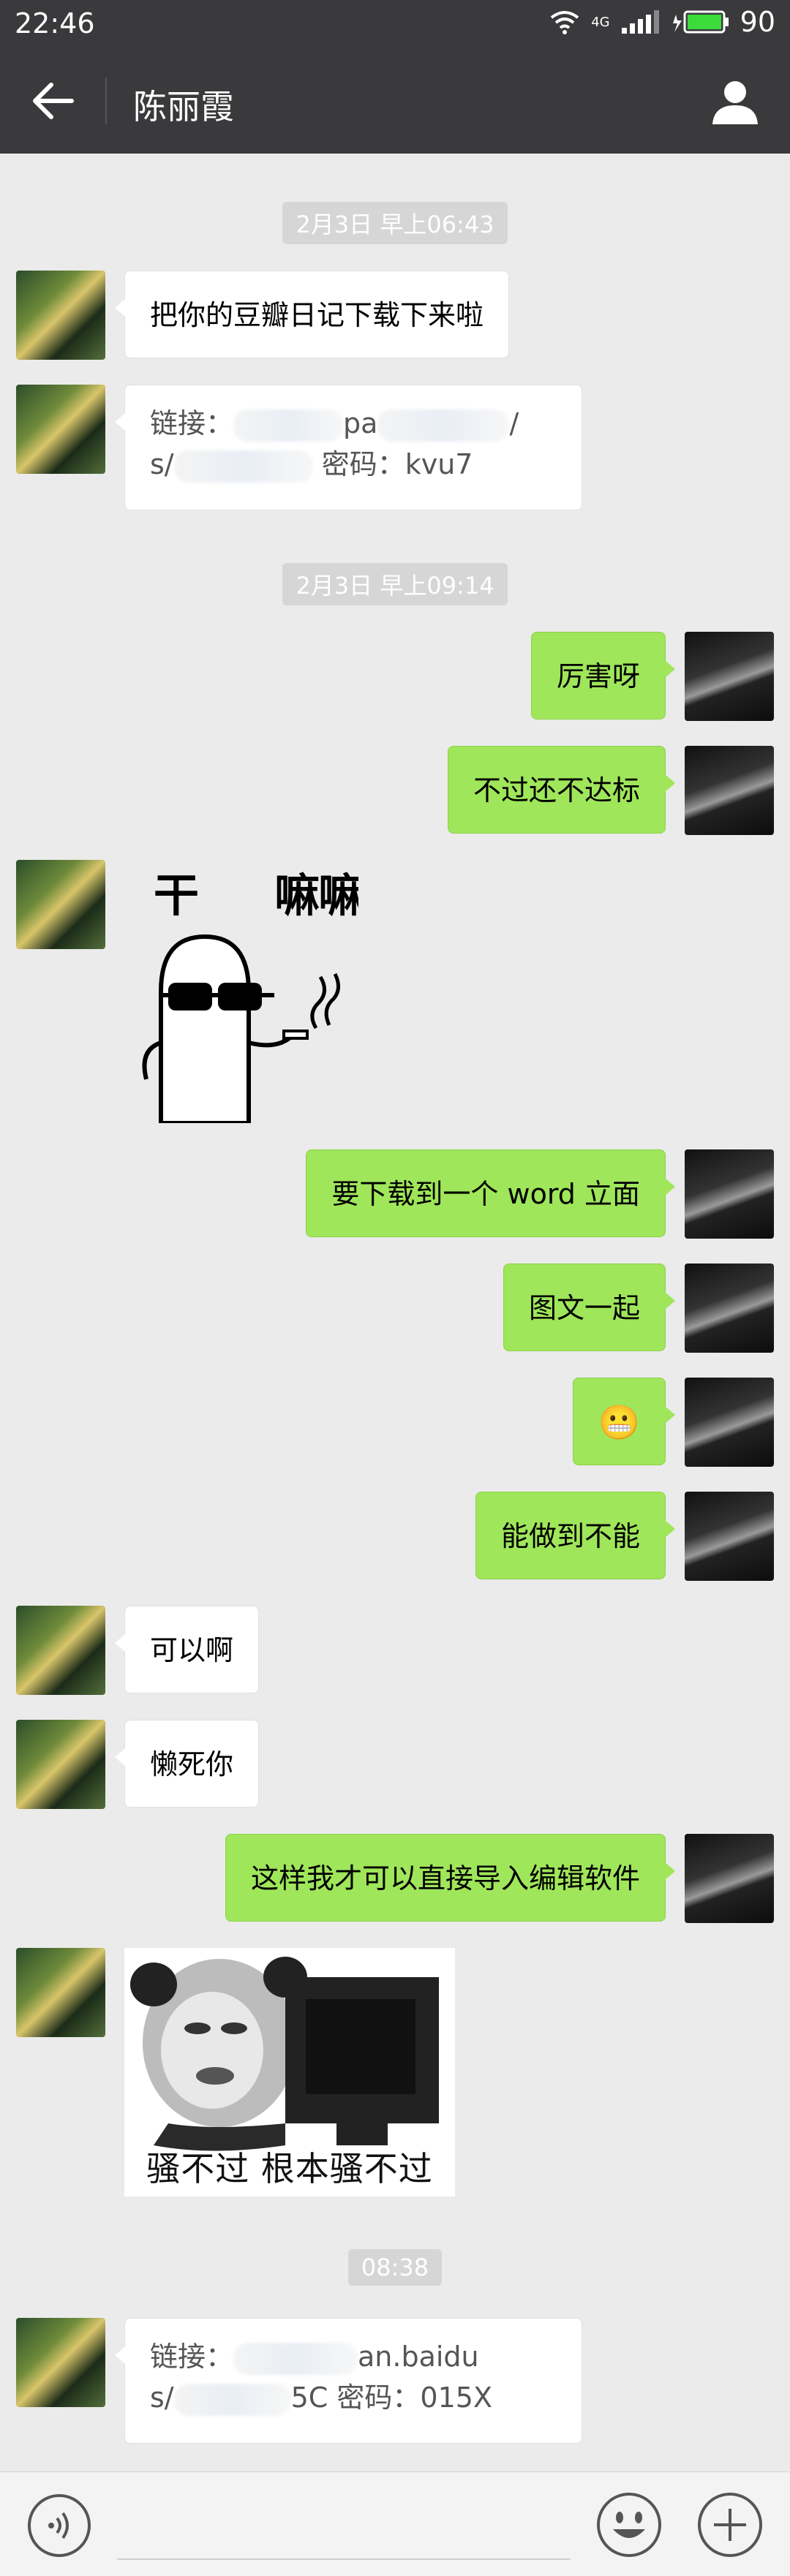  What do you see at coordinates (187, 1764) in the screenshot?
I see `message-bubble: 懒死你` at bounding box center [187, 1764].